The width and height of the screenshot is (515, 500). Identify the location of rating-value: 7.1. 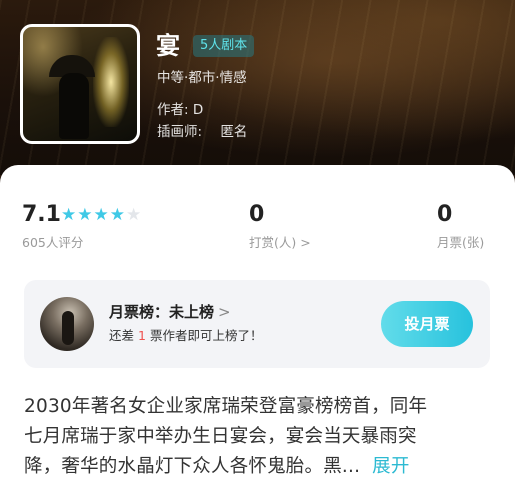
(41, 214).